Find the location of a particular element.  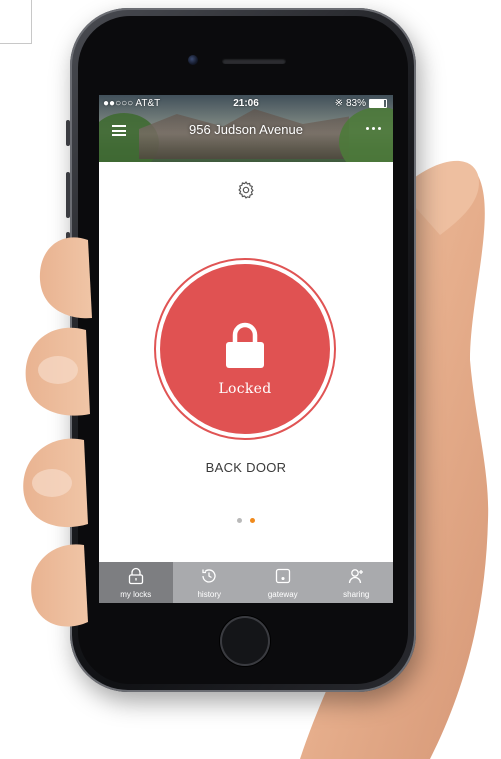

status-right: ※ 83% is located at coordinates (361, 103).